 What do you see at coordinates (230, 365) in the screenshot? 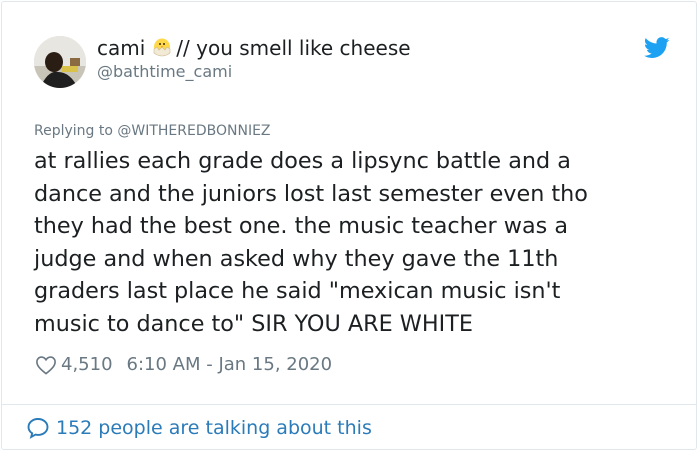
I see `timestamp: 6:10 AM - Jan 15, 2020` at bounding box center [230, 365].